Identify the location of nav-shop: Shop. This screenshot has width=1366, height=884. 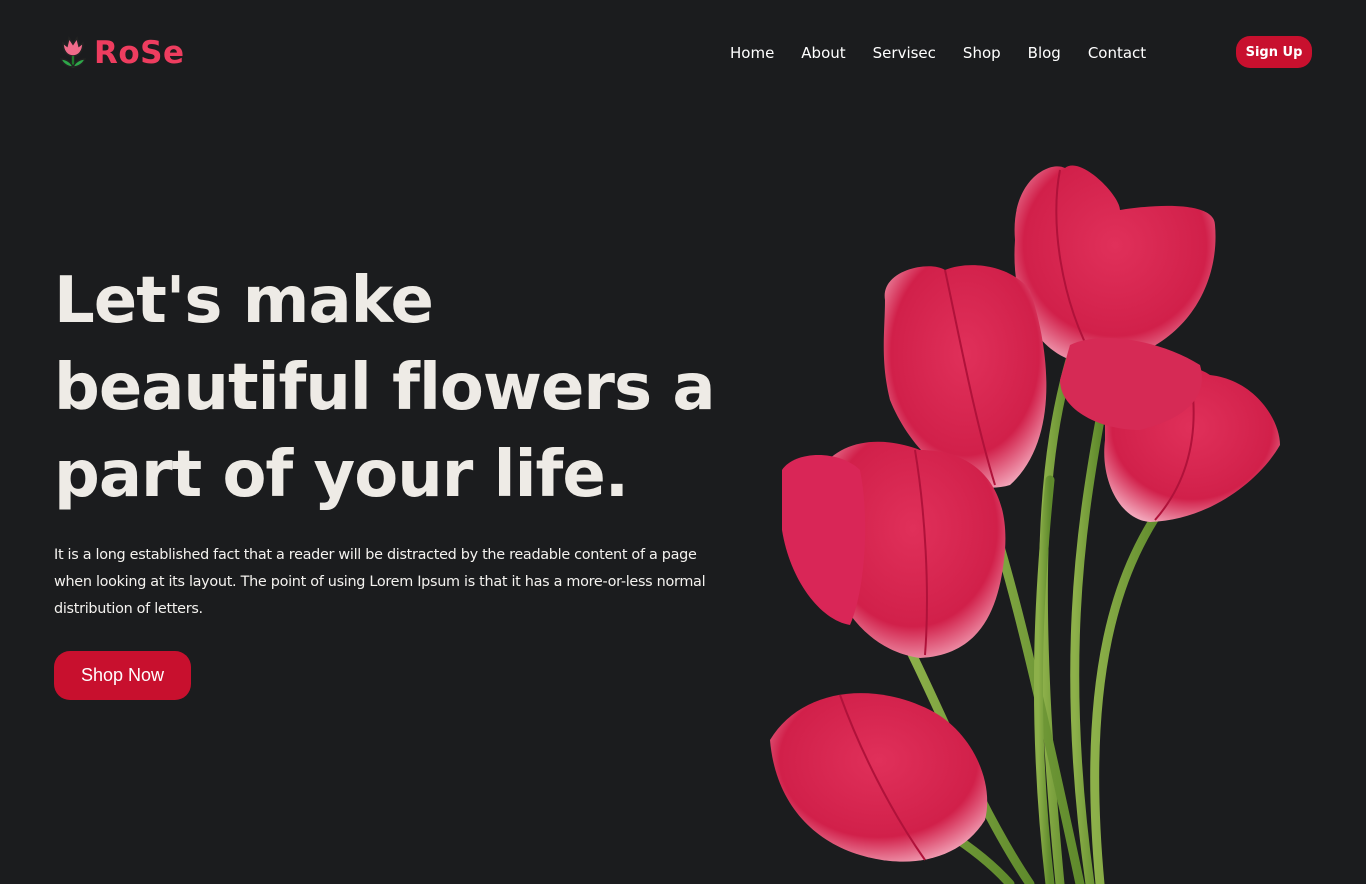
(982, 53).